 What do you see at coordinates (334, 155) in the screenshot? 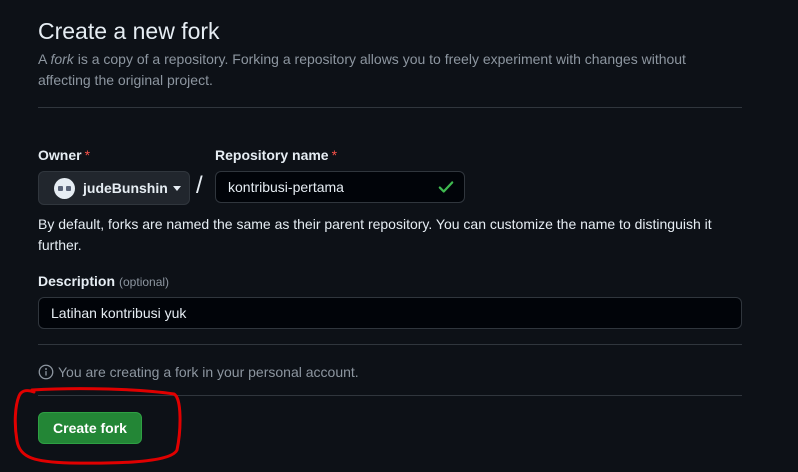
I see `repository-required-mark: *` at bounding box center [334, 155].